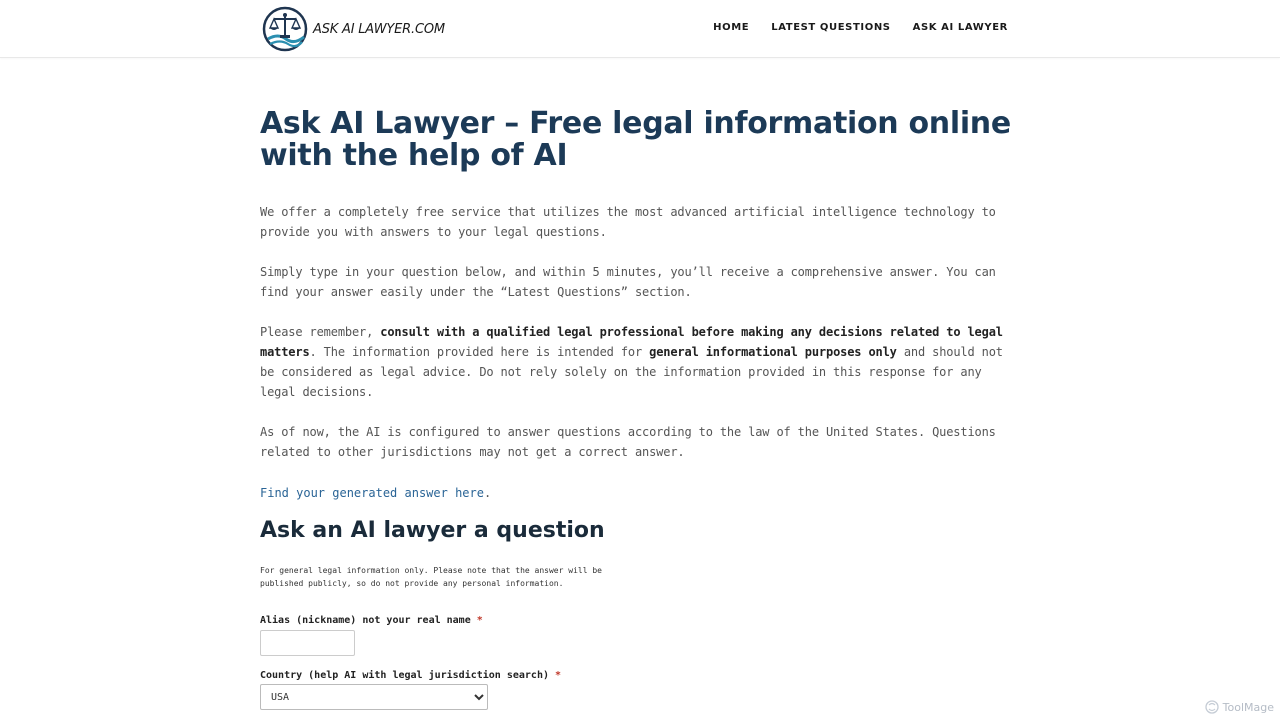 The image size is (1280, 720). Describe the element at coordinates (374, 697) in the screenshot. I see `country-select: USA` at that location.